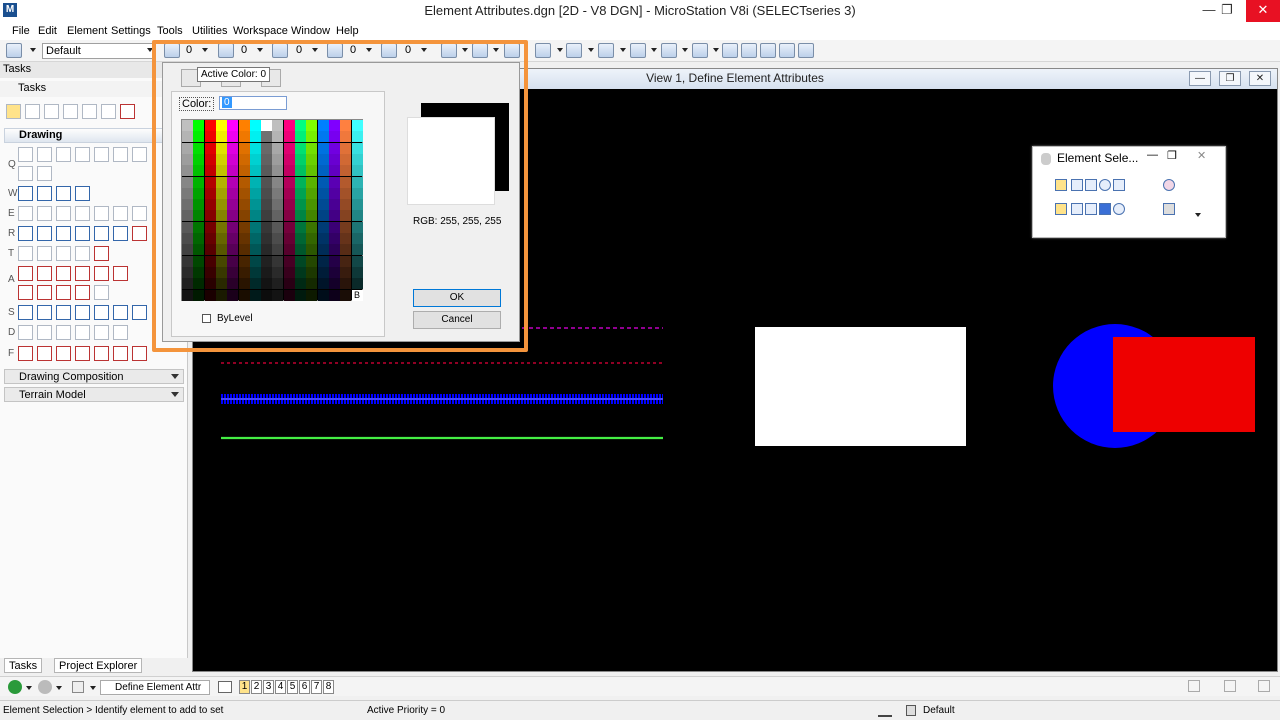  Describe the element at coordinates (574, 50) in the screenshot. I see `view-attributes-icon` at that location.